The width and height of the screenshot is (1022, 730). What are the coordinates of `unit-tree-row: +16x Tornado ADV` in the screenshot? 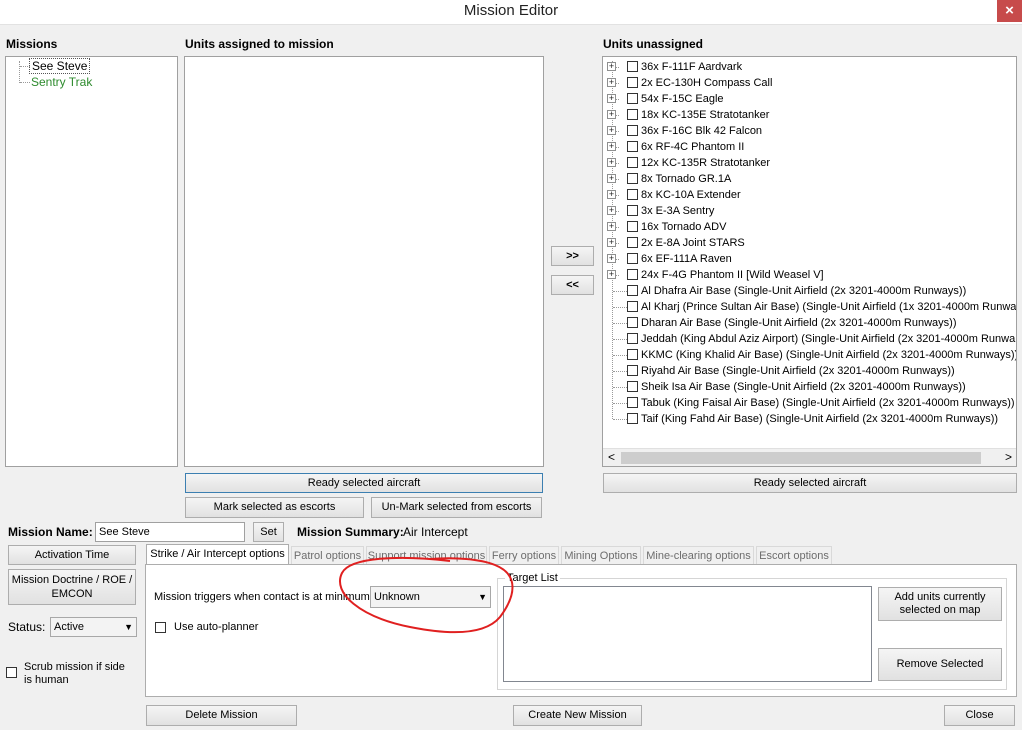 It's located at (809, 227).